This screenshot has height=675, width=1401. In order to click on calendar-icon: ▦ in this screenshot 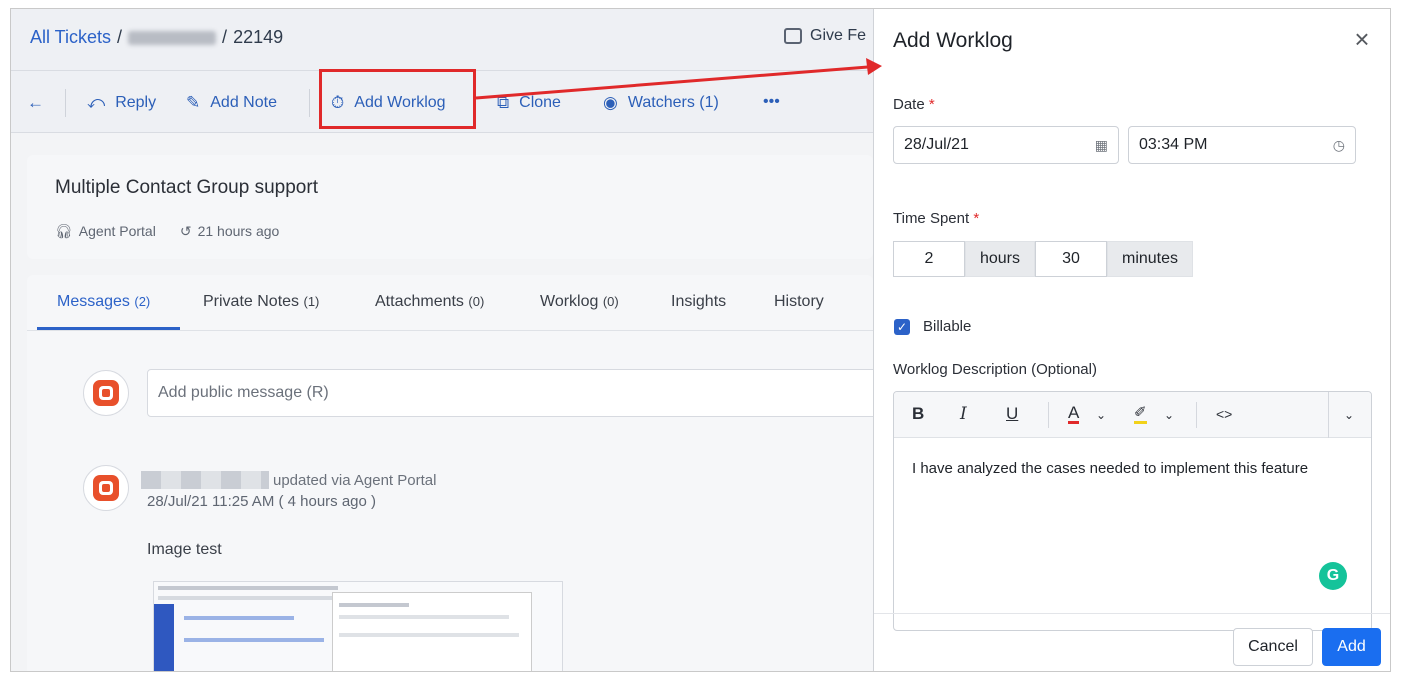, I will do `click(1101, 145)`.